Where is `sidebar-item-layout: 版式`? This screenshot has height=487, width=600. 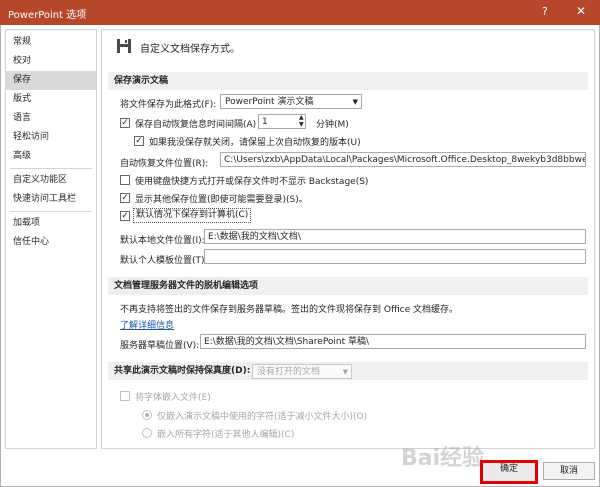
sidebar-item-layout: 版式 is located at coordinates (51, 99).